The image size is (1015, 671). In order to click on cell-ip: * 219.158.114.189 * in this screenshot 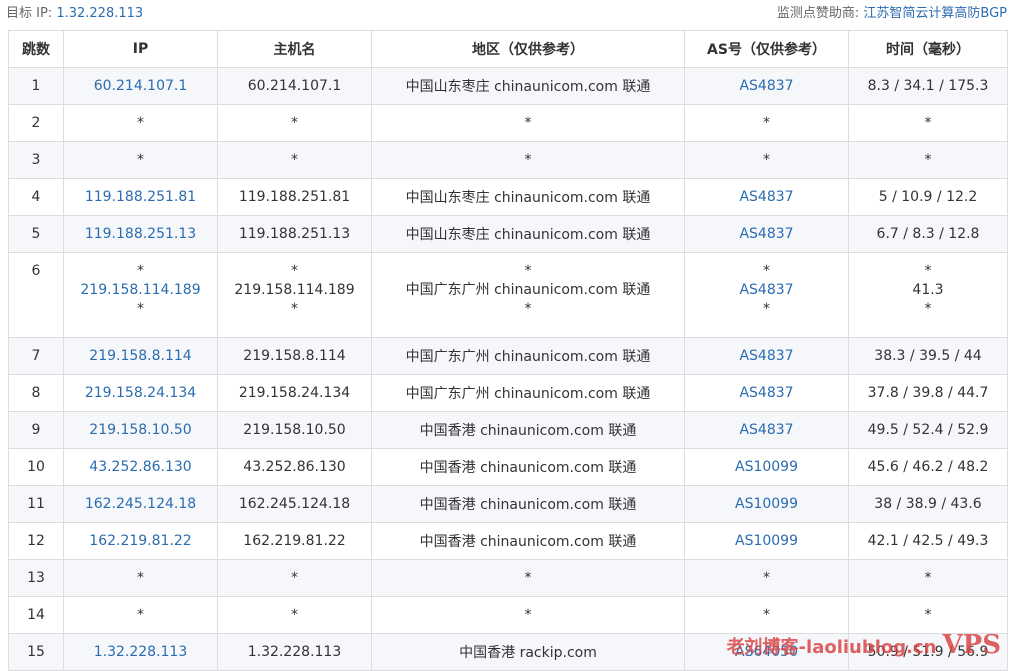, I will do `click(140, 295)`.